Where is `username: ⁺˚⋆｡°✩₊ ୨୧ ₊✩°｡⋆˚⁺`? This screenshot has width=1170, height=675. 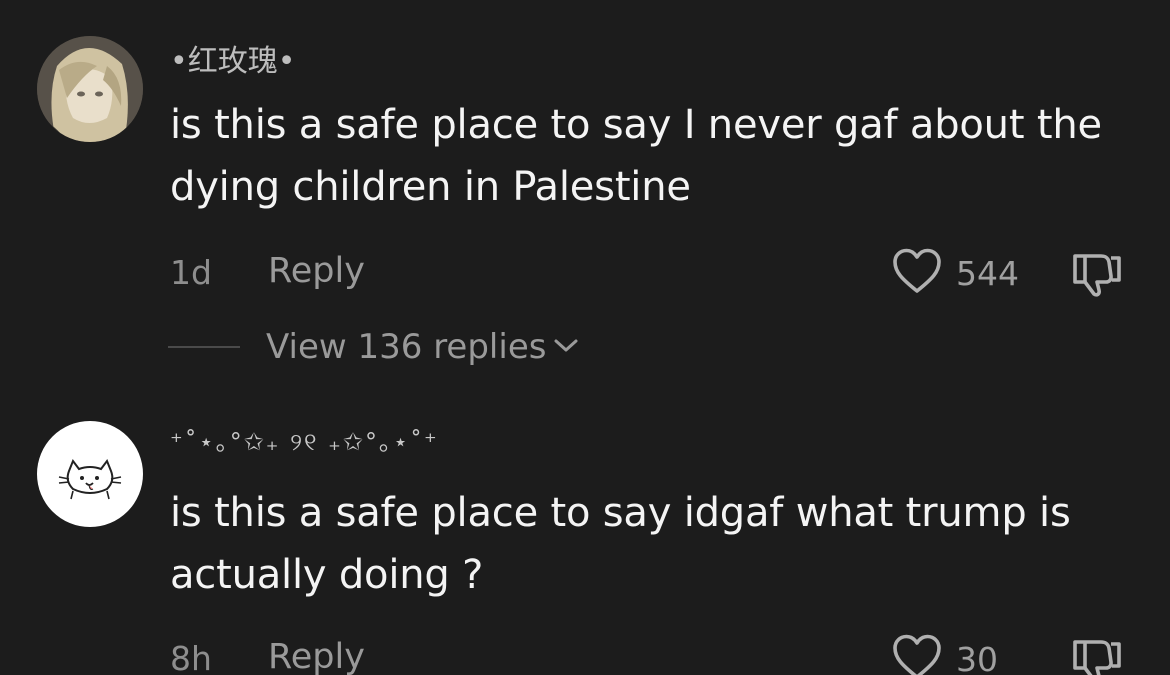
username: ⁺˚⋆｡°✩₊ ୨୧ ₊✩°｡⋆˚⁺ is located at coordinates (304, 442).